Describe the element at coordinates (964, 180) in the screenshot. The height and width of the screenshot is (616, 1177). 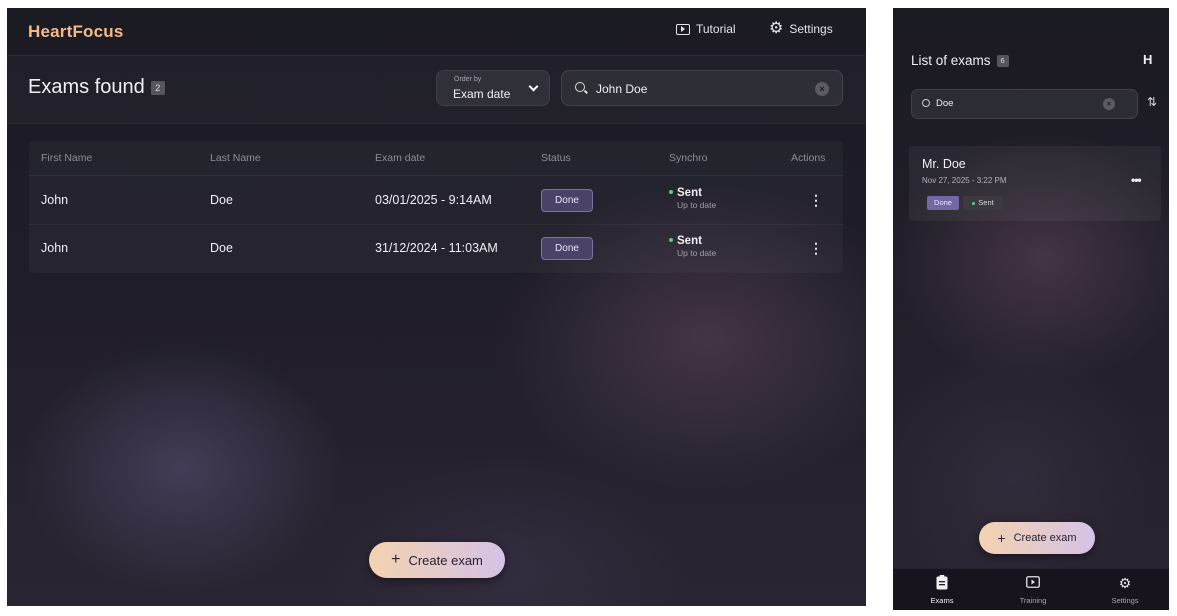
I see `exam-card-date: Nov 27, 2025 - 3:22 PM` at that location.